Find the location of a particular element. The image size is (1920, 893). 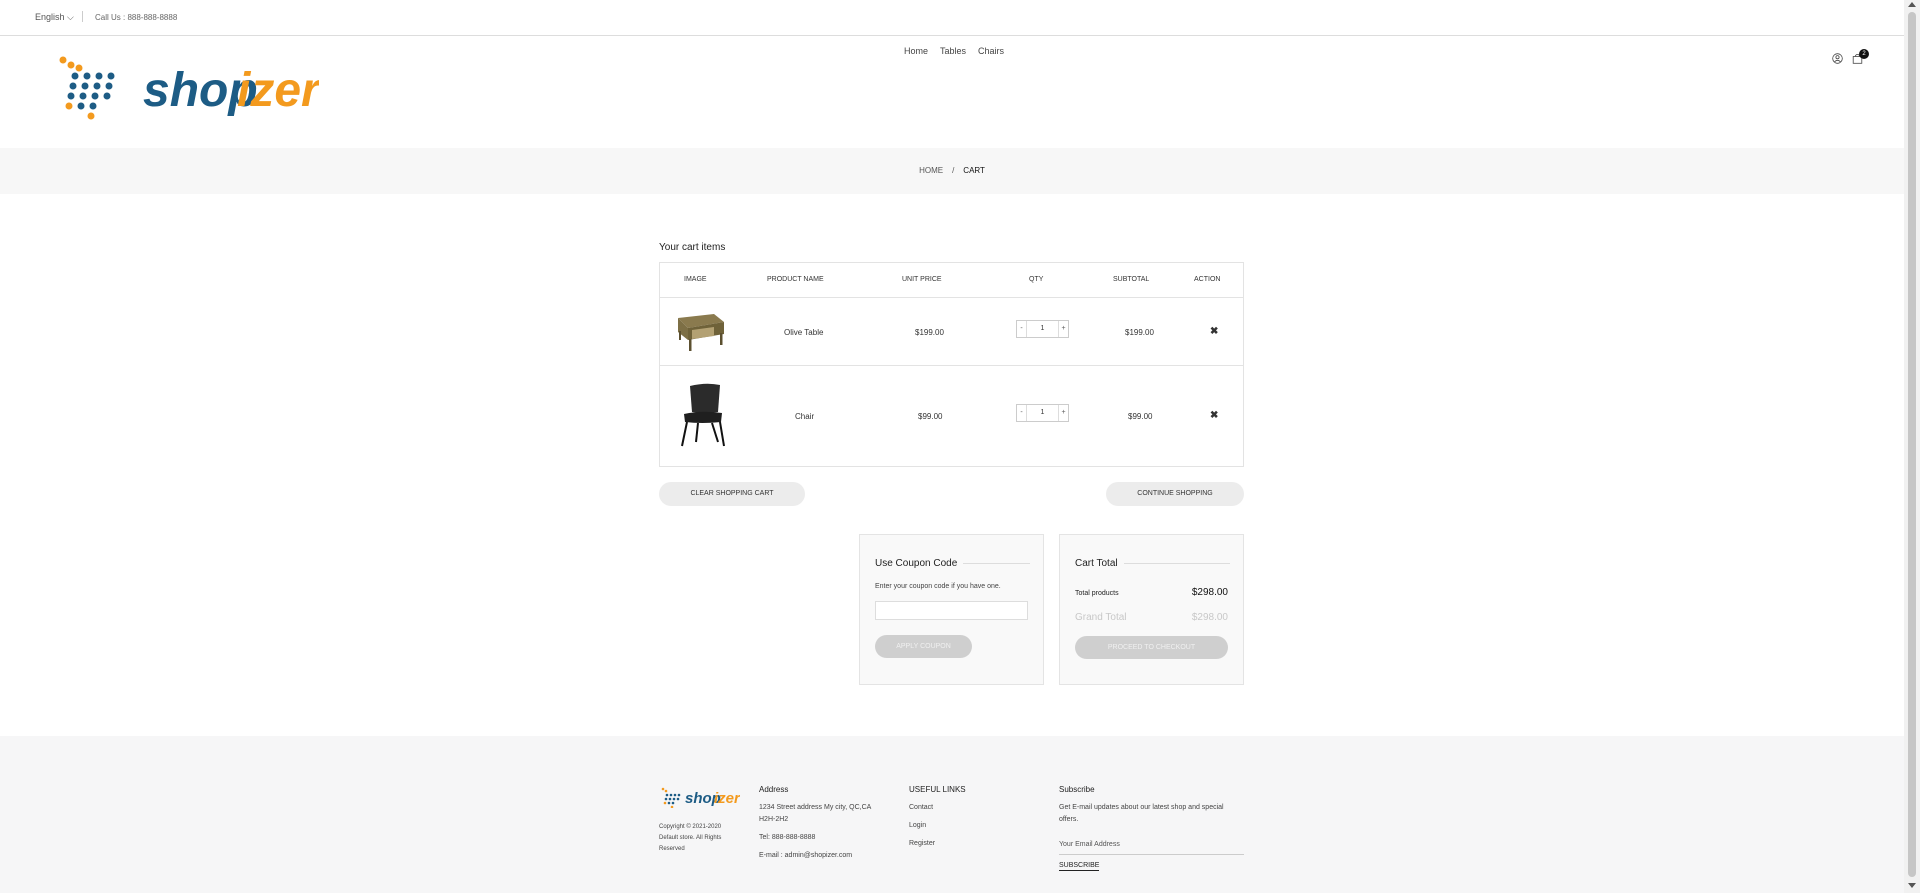

column-header-qty: QTY is located at coordinates (1036, 279).